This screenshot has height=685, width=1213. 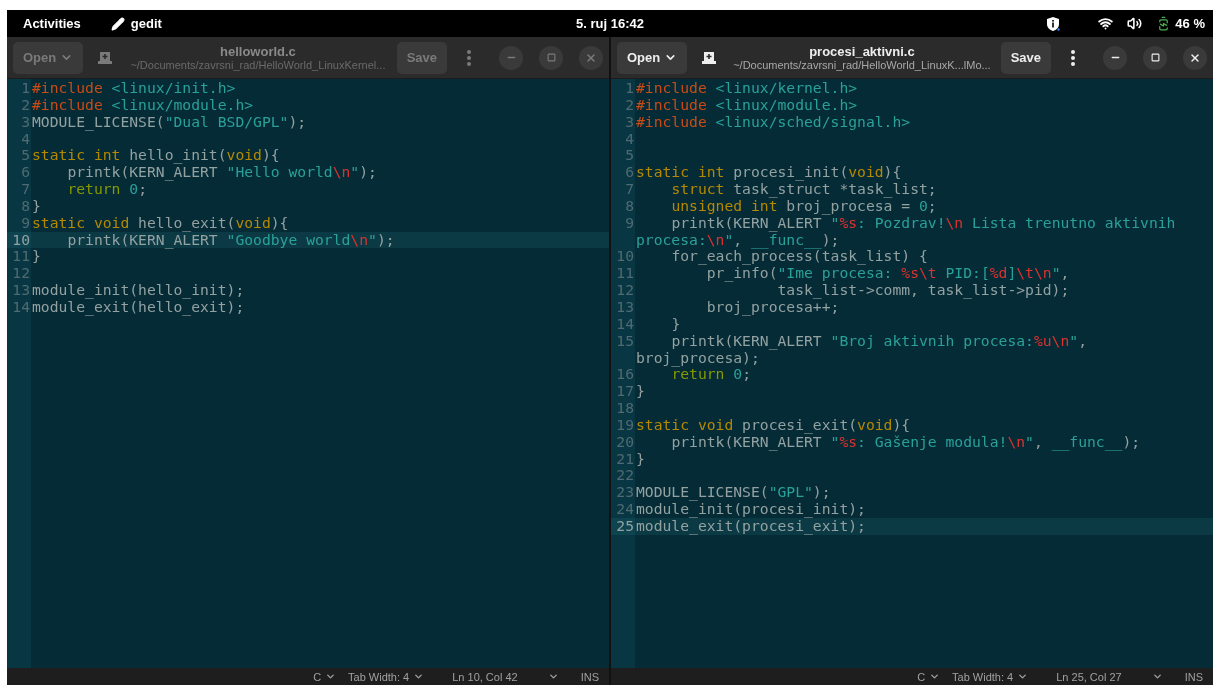 I want to click on line-number: 24, so click(x=625, y=509).